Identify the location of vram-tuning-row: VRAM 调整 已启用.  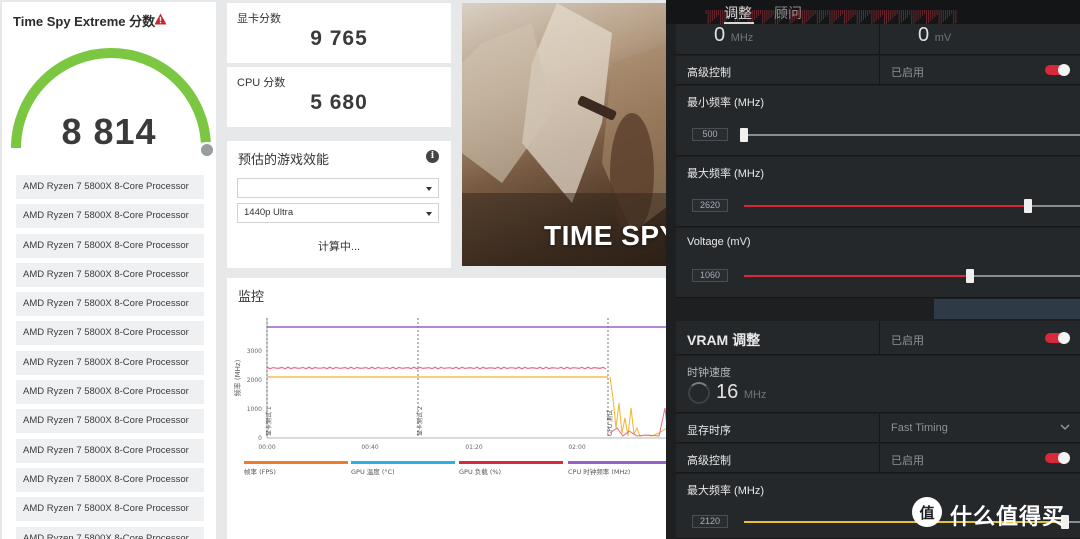
(878, 338).